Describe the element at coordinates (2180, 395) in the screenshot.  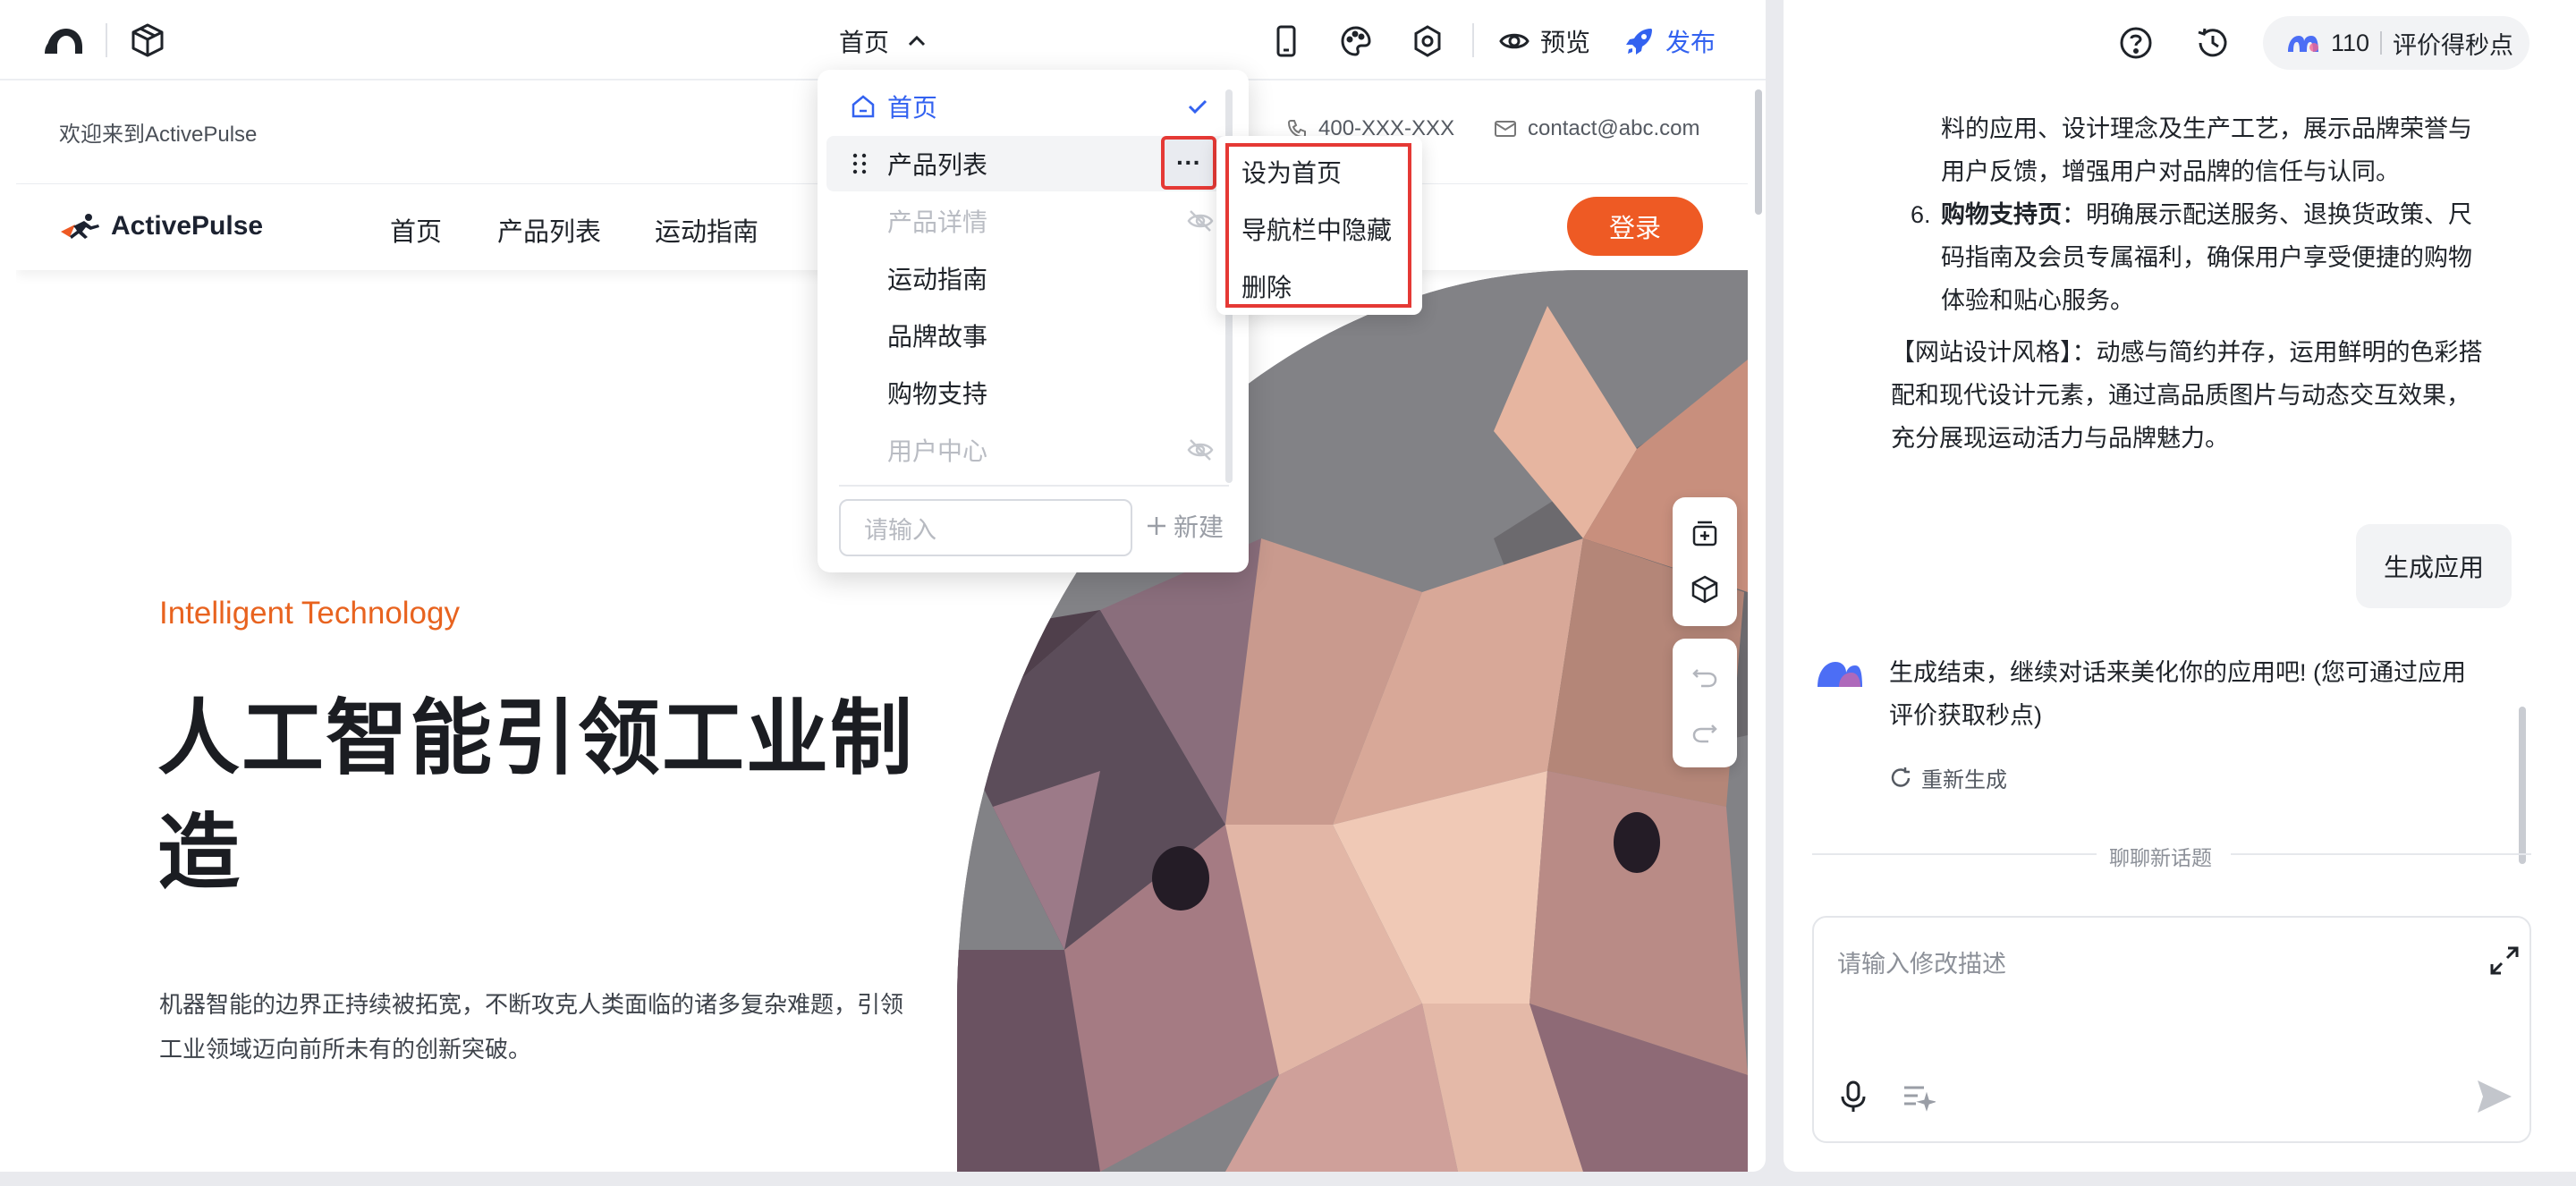
I see `chat-message-line: 配和现代设计元素，通过高品质图片与动态交互效果，` at that location.